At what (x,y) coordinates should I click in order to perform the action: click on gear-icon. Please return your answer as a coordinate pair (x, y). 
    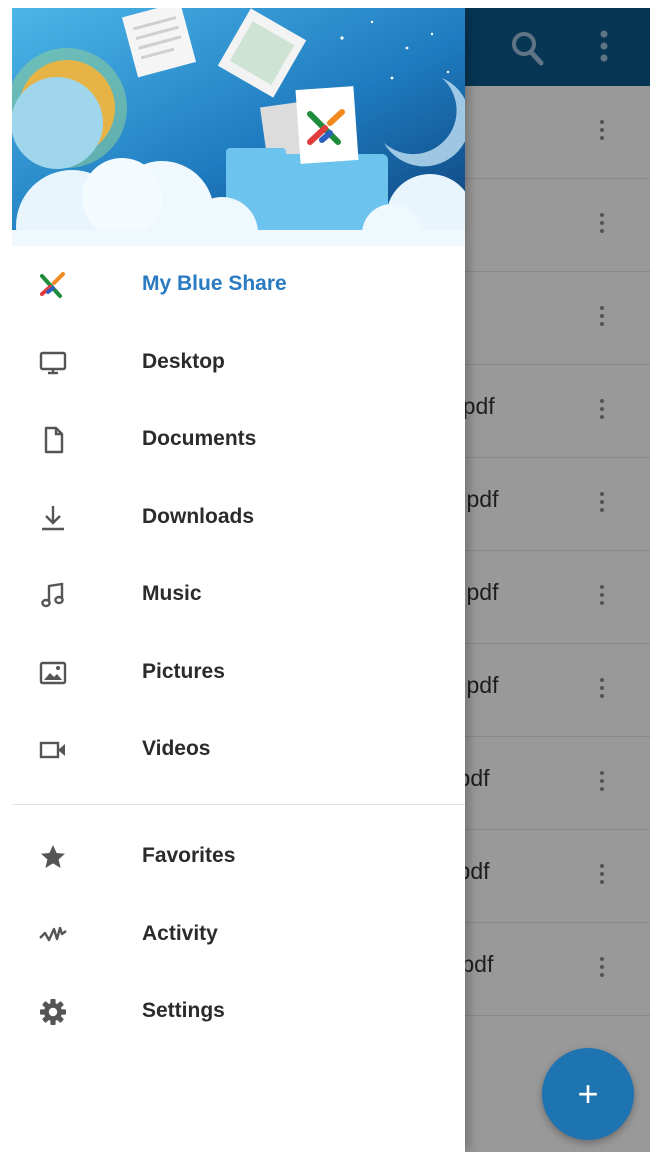
    Looking at the image, I should click on (53, 1012).